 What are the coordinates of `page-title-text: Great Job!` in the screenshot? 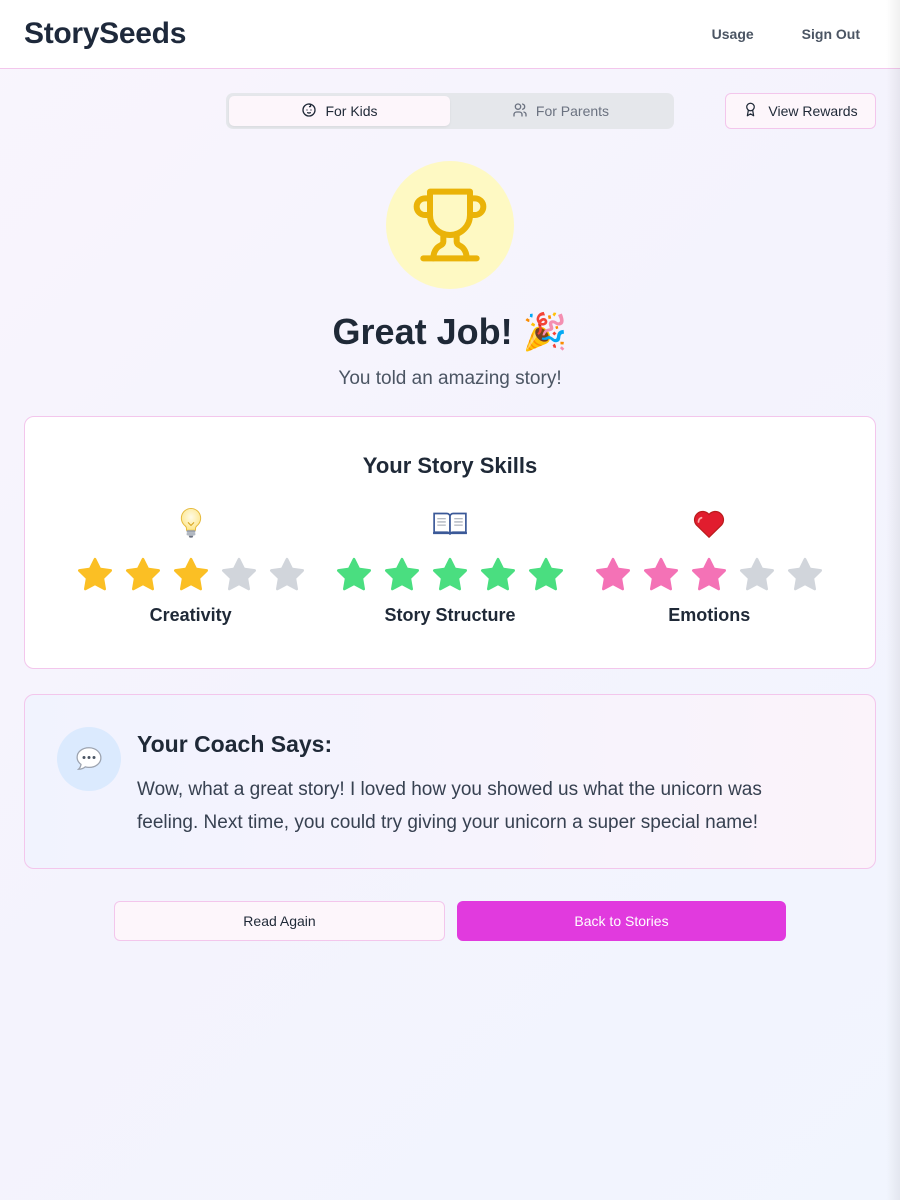 It's located at (422, 331).